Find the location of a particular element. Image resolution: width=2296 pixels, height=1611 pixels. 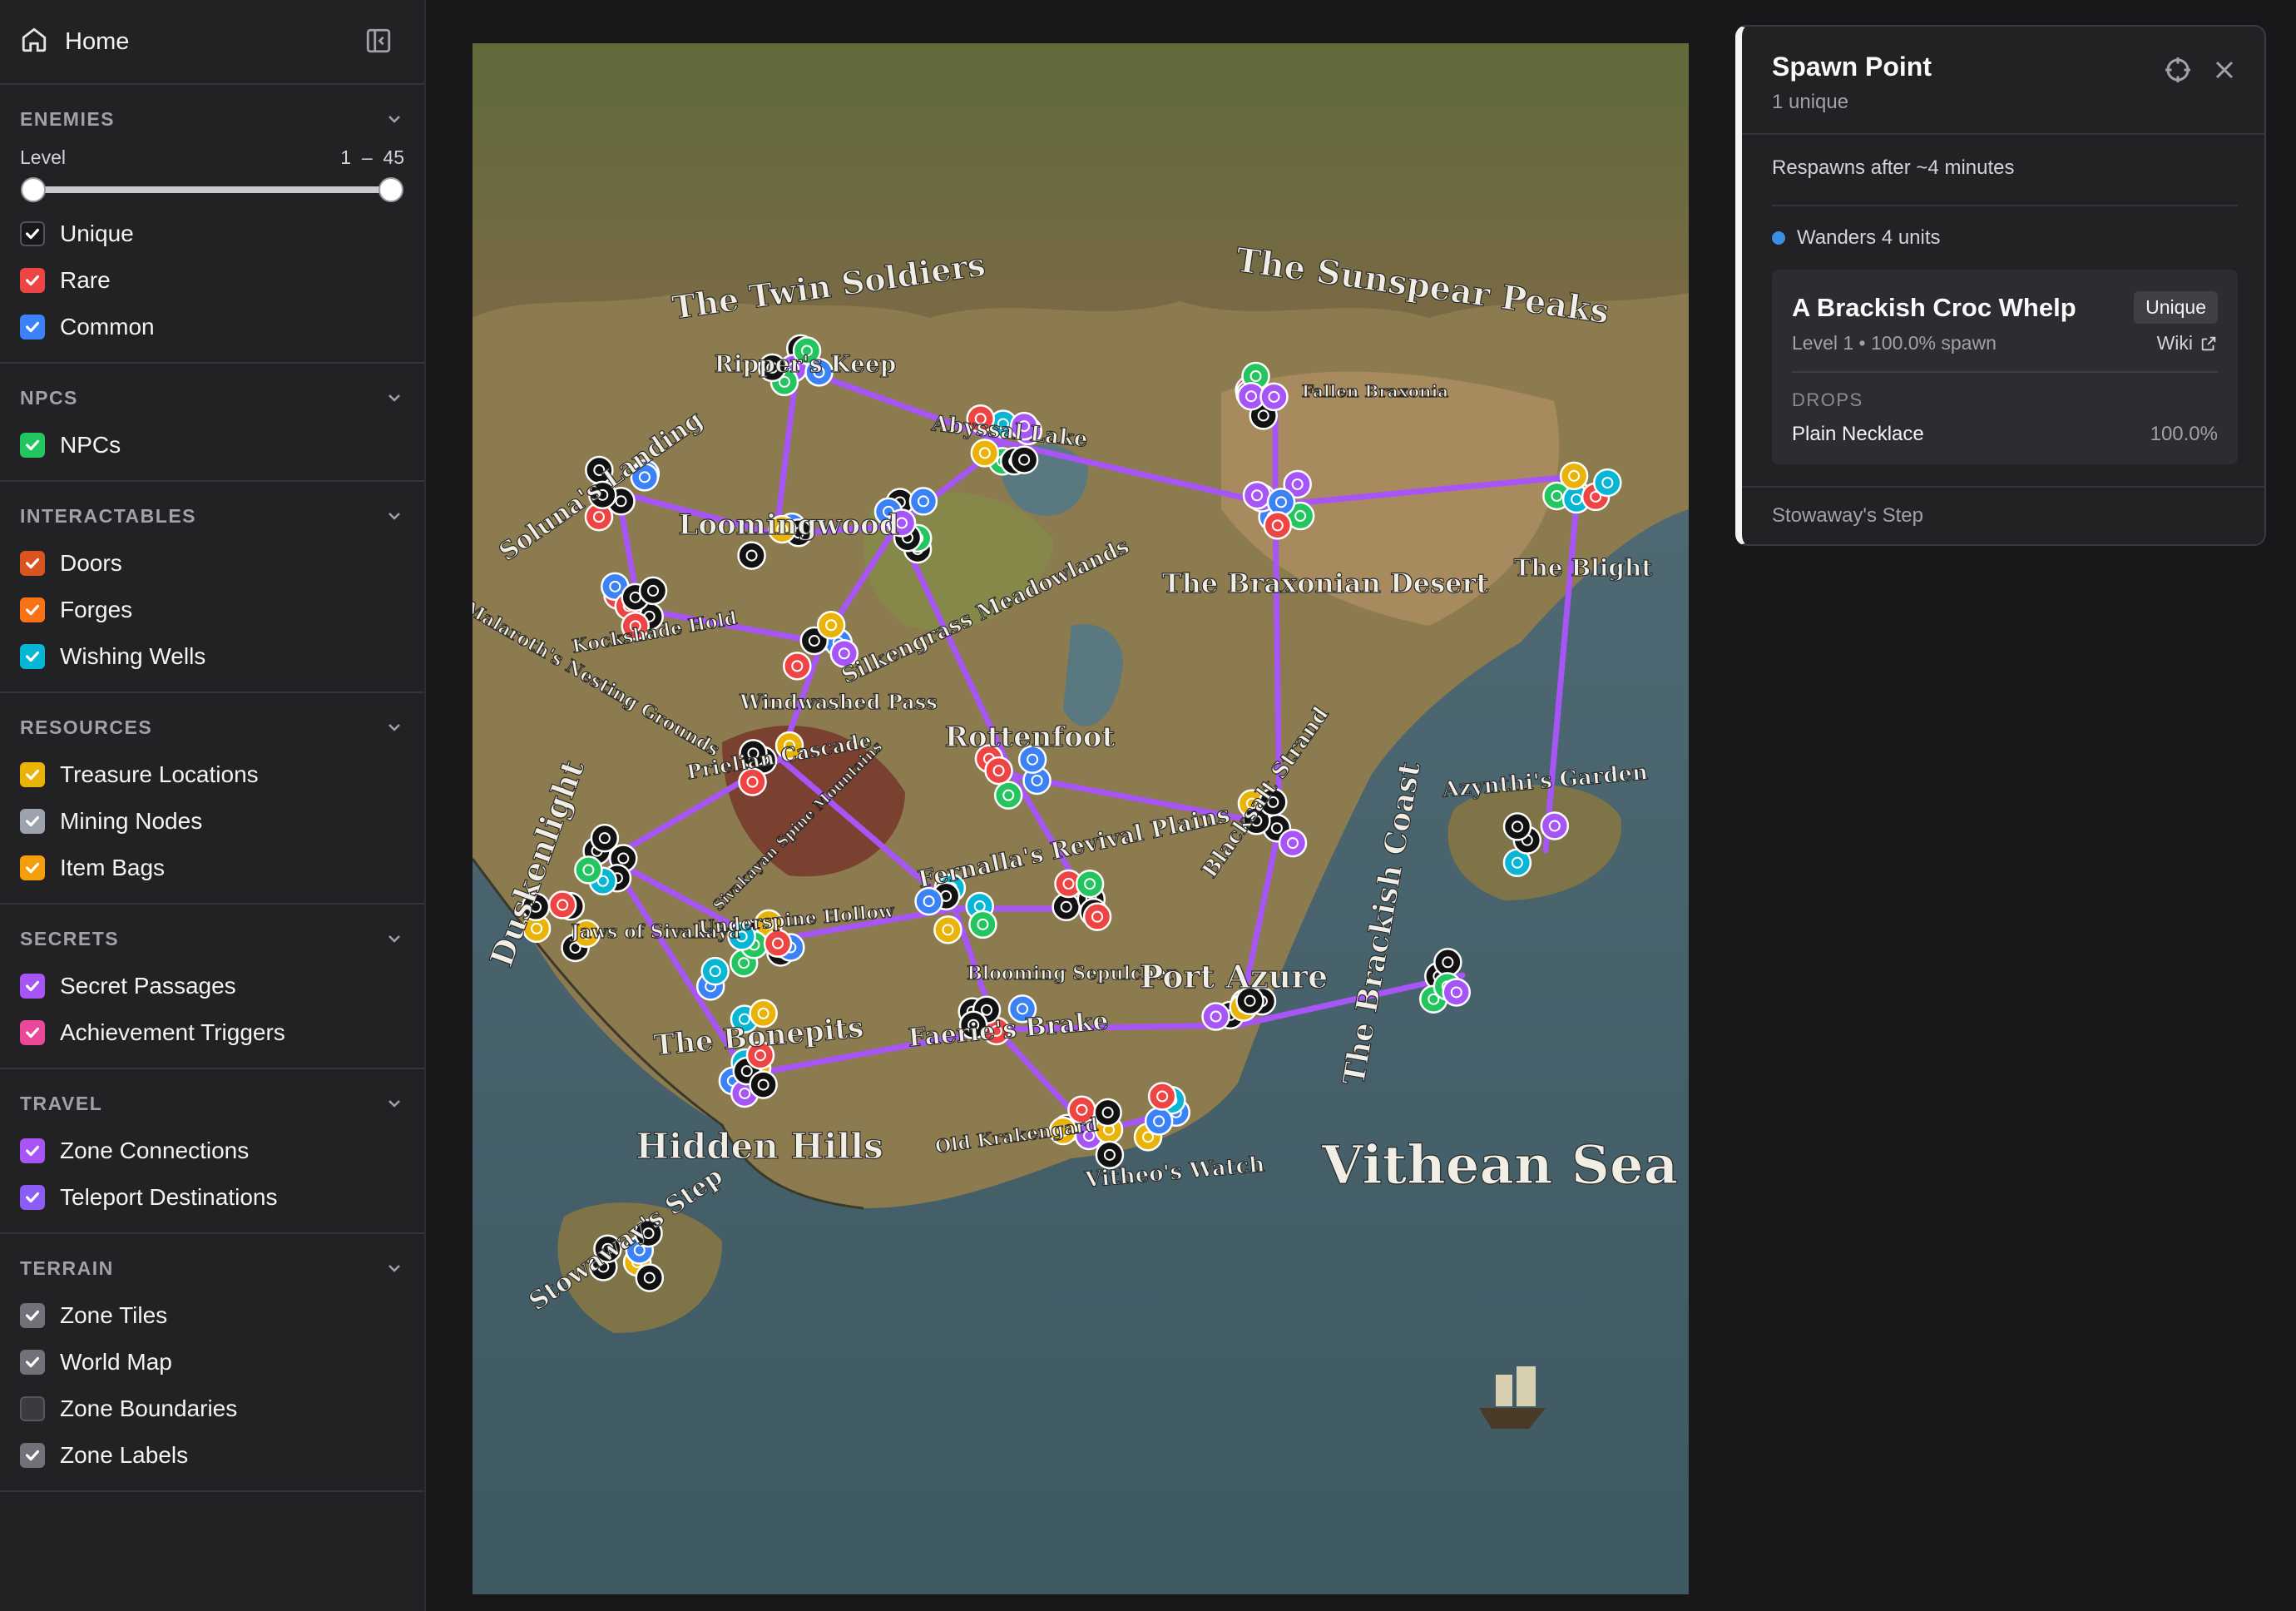

filter-label: Zone Labels is located at coordinates (124, 1455).